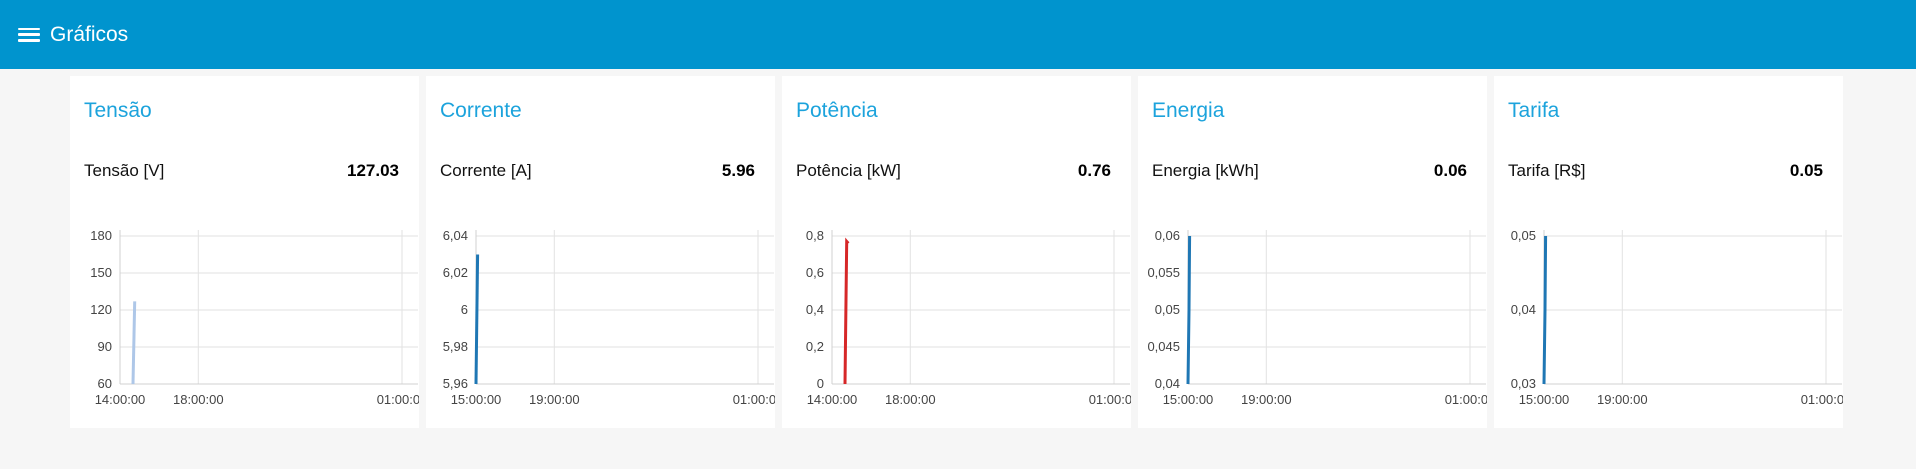 The image size is (1916, 469). Describe the element at coordinates (101, 272) in the screenshot. I see `y-tick-label: 150` at that location.